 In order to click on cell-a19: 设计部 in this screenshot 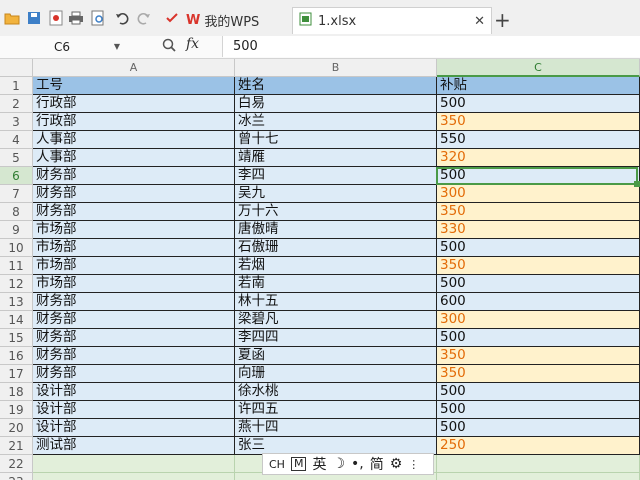, I will do `click(134, 410)`.